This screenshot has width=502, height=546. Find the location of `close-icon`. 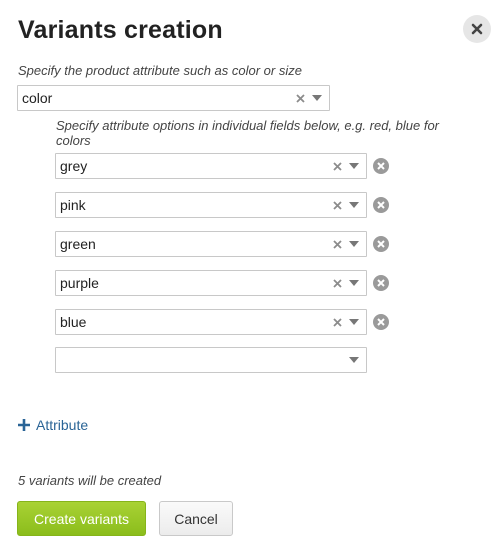

close-icon is located at coordinates (477, 29).